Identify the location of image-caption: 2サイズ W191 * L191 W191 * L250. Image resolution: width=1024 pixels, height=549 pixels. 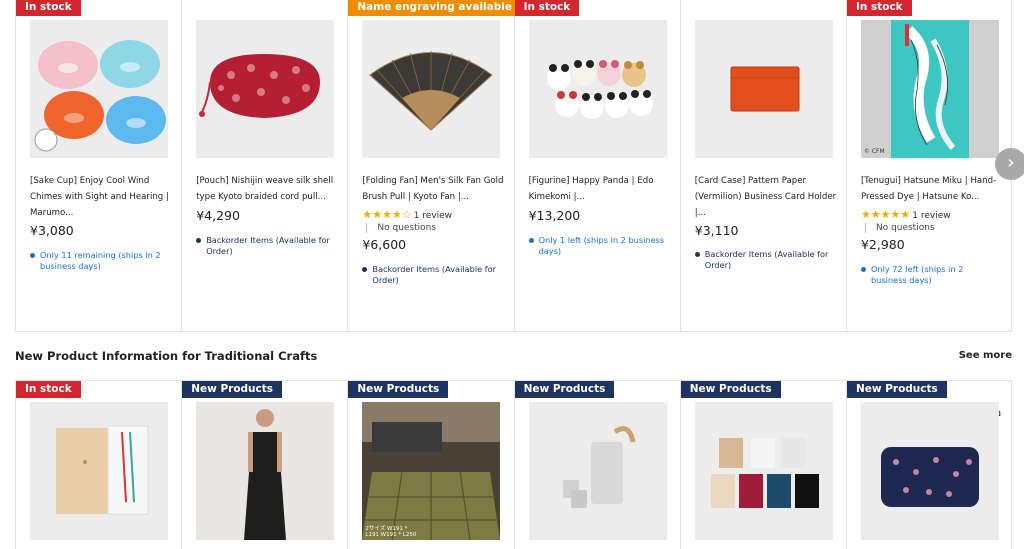
(391, 532).